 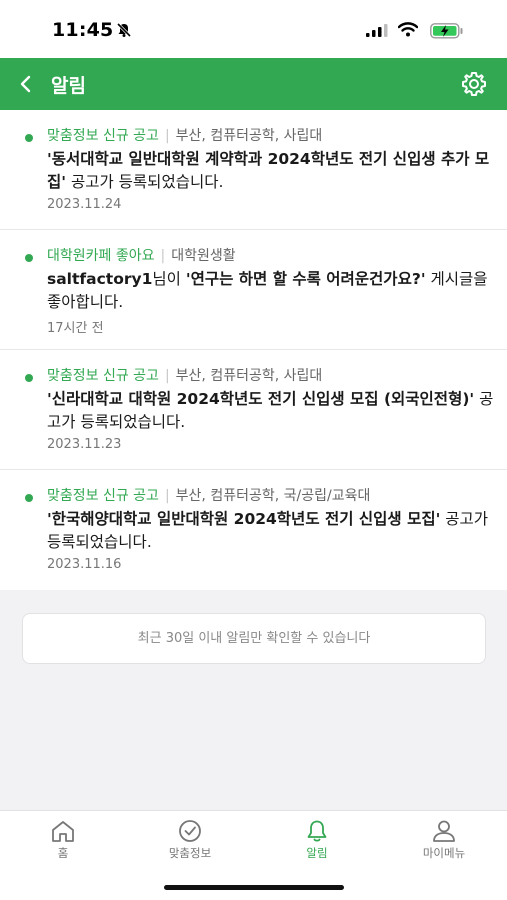 I want to click on notification-title: '한국해양대학교 일반대학원 2024학년도 전기 신입생 모집', so click(x=244, y=519).